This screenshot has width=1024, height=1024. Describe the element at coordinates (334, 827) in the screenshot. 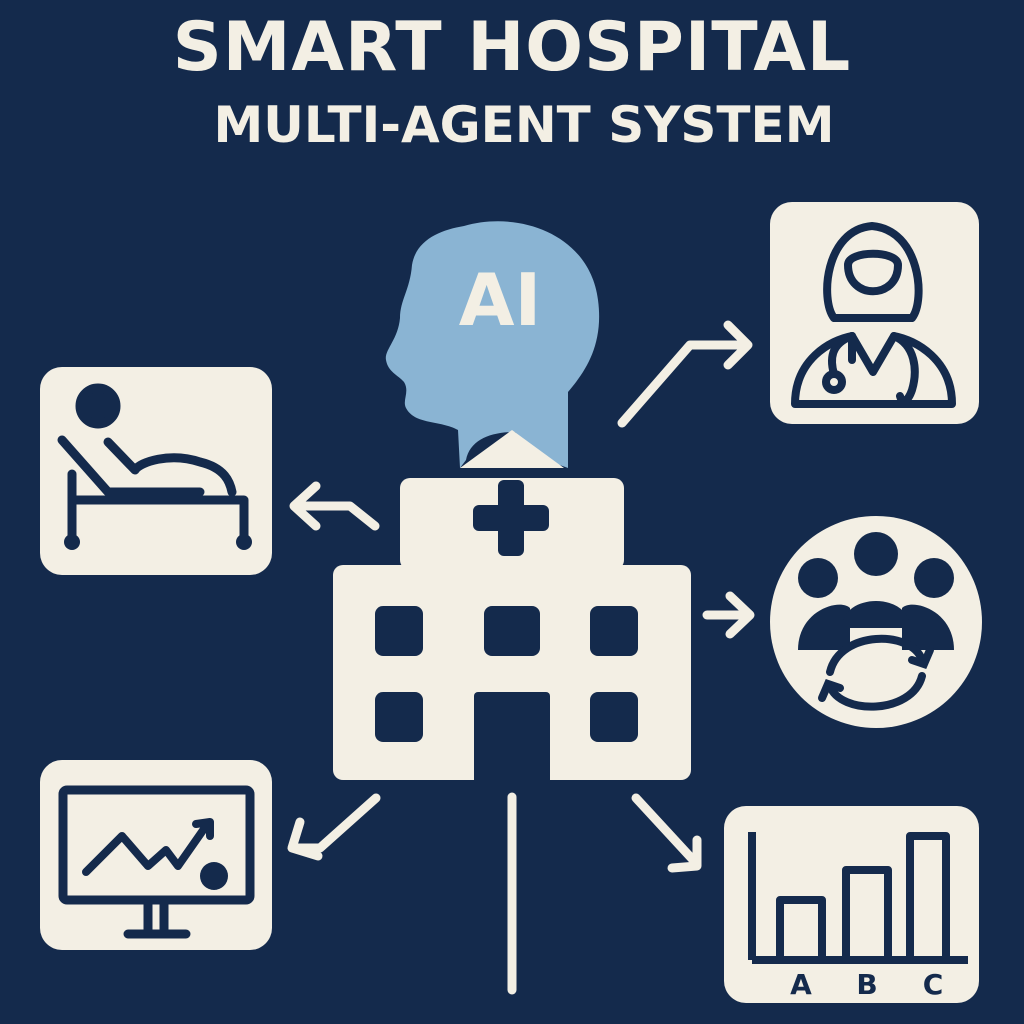

I see `arrow-to-monitor` at that location.